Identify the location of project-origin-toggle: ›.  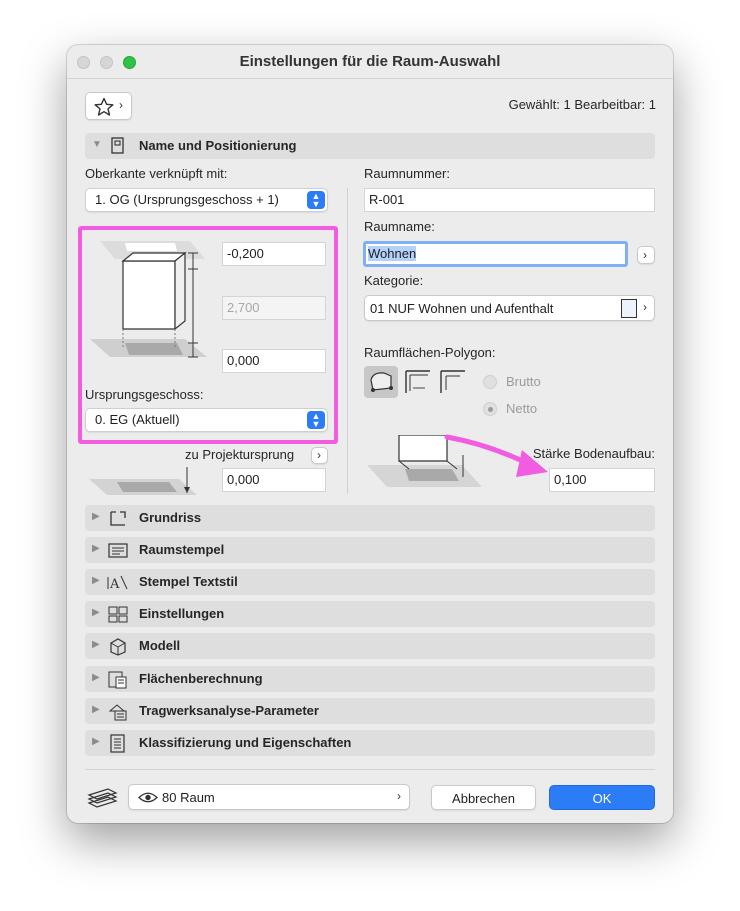
(319, 455).